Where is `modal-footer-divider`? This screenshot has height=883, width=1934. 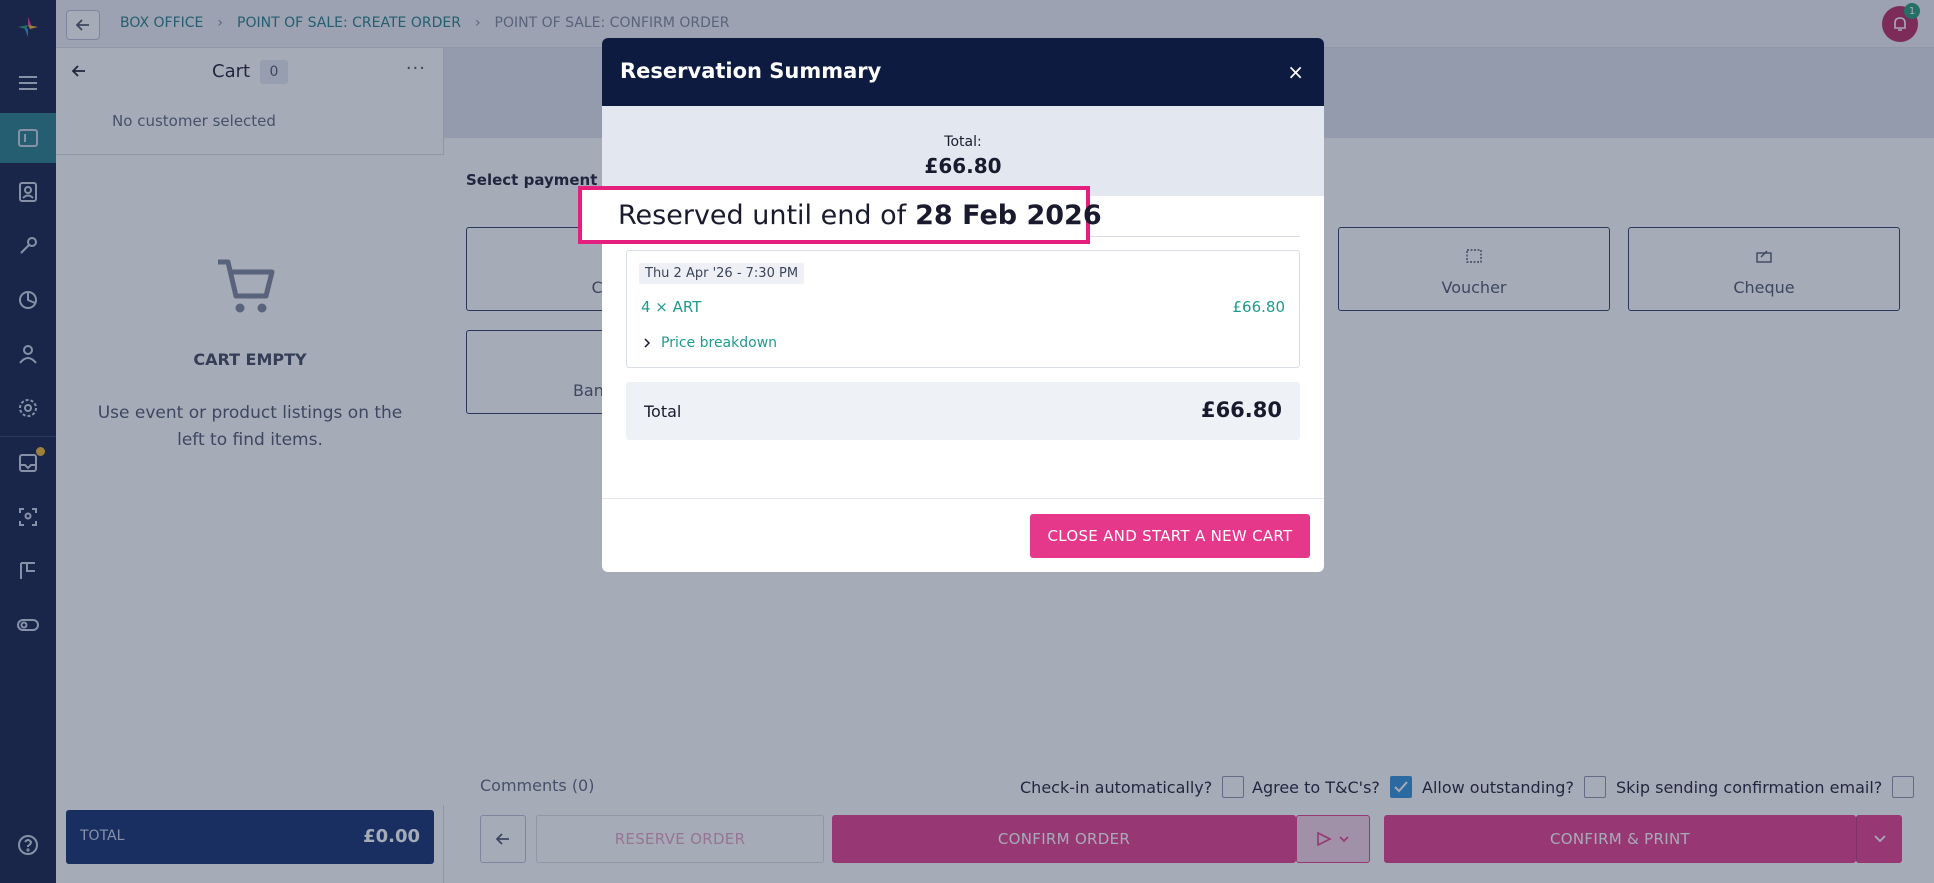
modal-footer-divider is located at coordinates (963, 498).